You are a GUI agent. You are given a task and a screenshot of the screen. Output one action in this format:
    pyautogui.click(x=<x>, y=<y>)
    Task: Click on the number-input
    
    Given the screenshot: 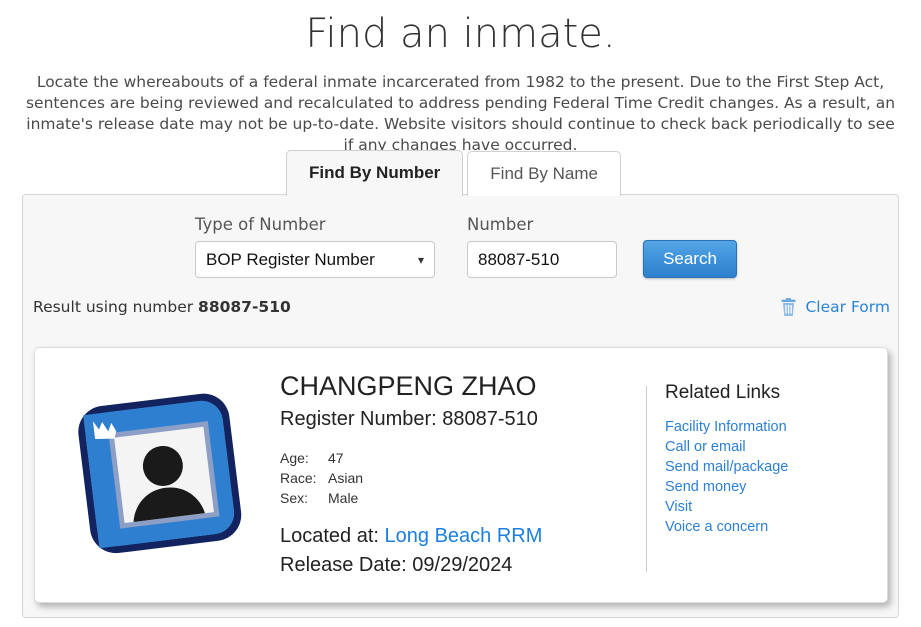 What is the action you would take?
    pyautogui.click(x=542, y=259)
    